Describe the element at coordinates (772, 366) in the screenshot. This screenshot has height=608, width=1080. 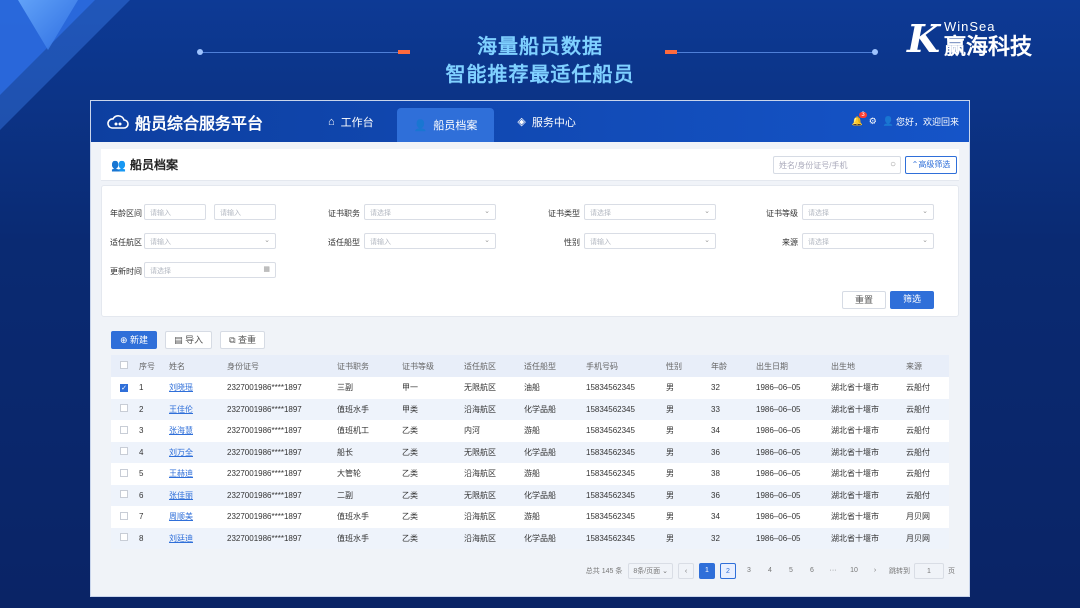
I see `column-header: 出生日期` at that location.